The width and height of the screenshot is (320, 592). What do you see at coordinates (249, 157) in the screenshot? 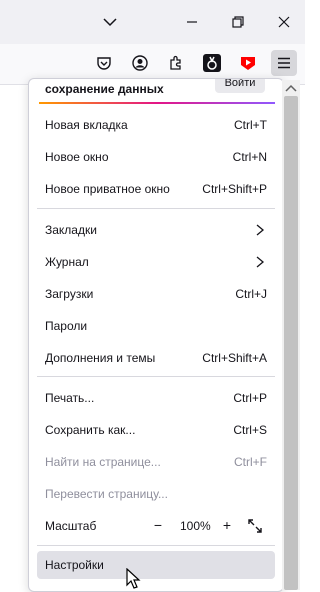
I see `menu-item-shortcut: Ctrl+N` at bounding box center [249, 157].